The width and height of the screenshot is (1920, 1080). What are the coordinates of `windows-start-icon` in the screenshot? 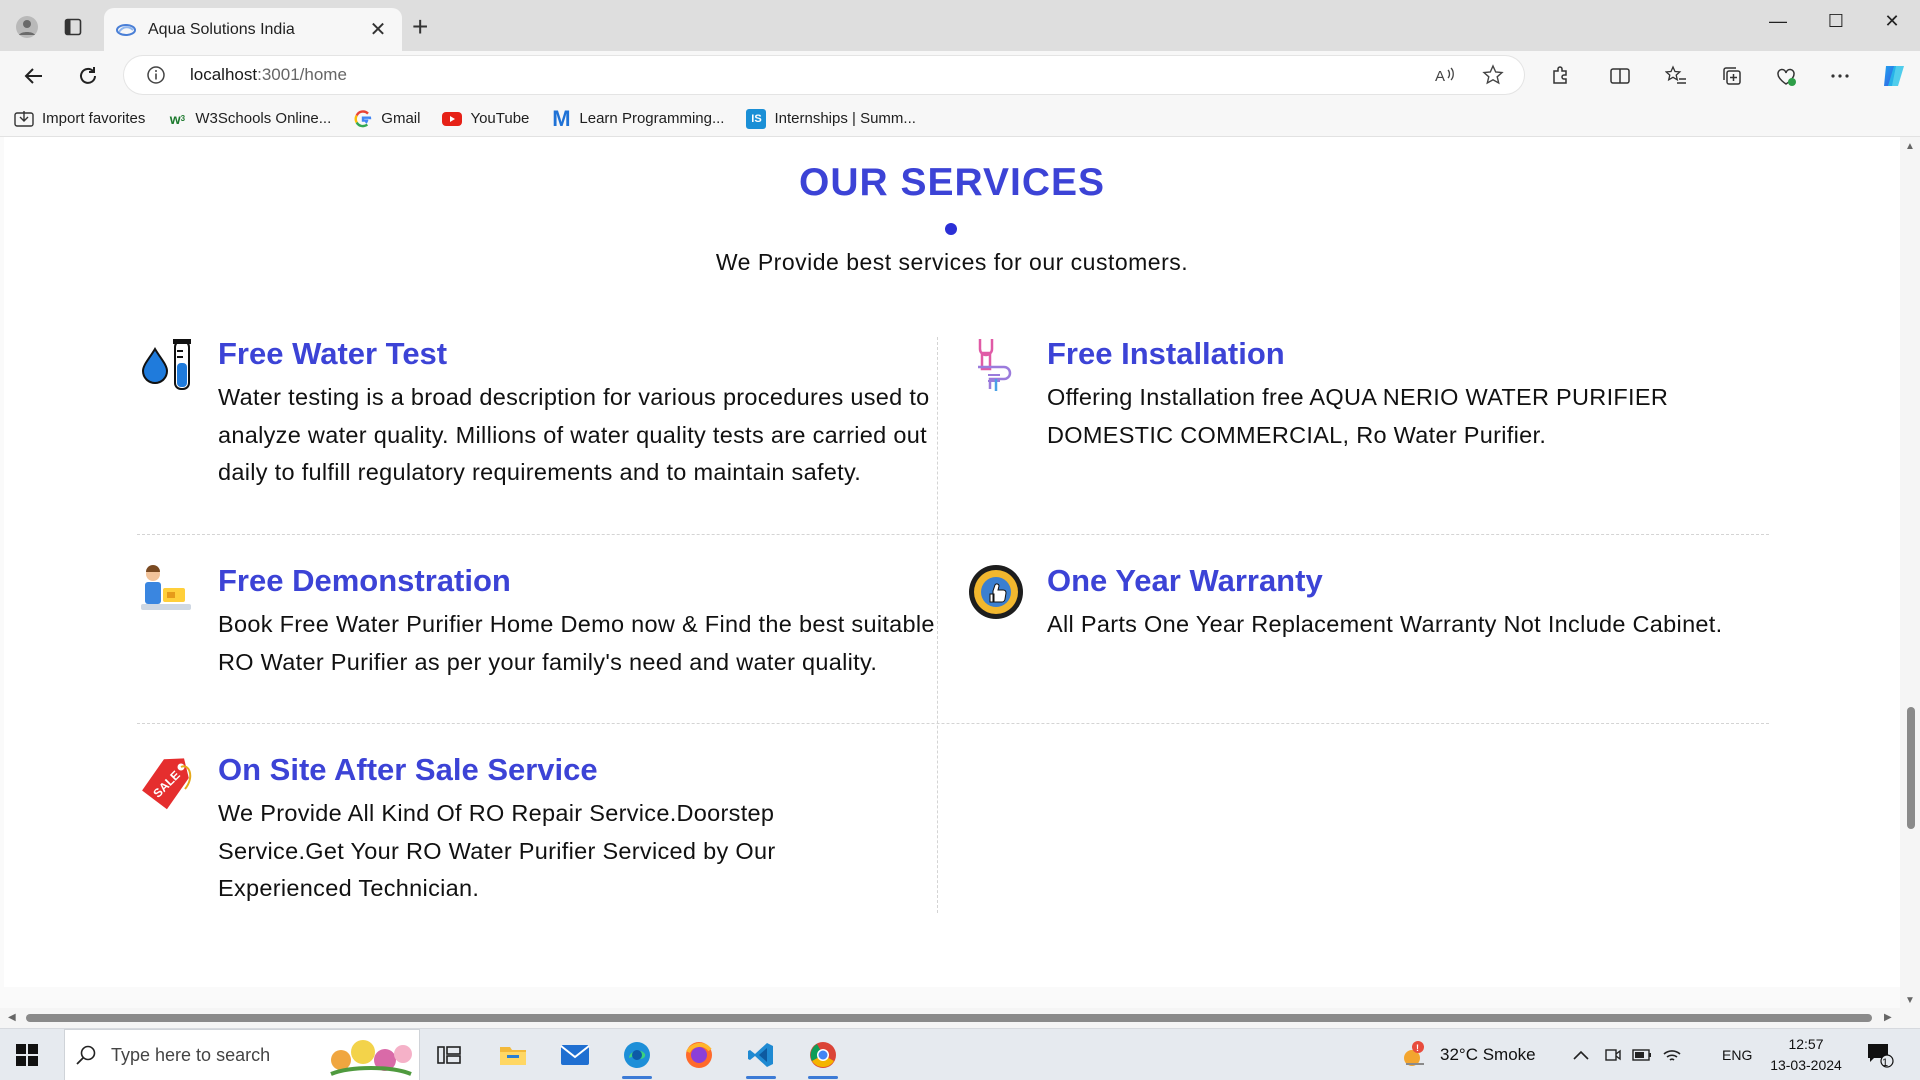 It's located at (27, 1055).